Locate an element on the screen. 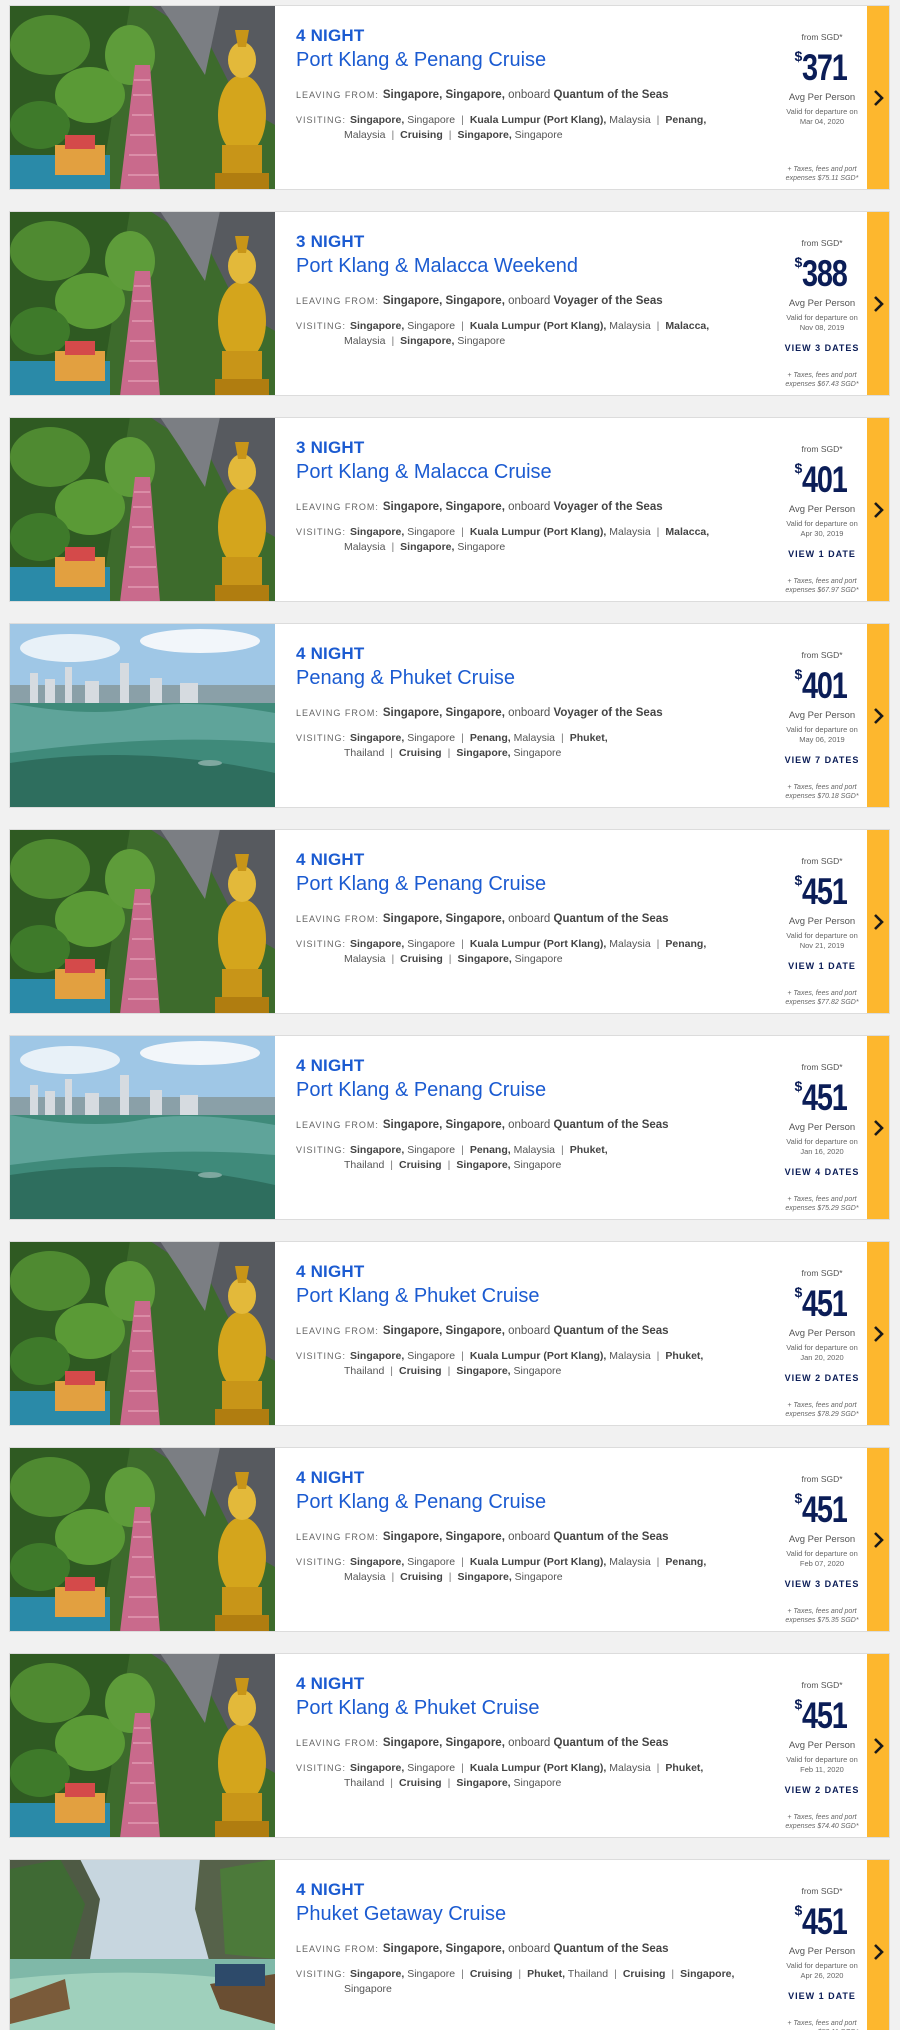  valid-date: Feb 07, 2020 is located at coordinates (822, 1563).